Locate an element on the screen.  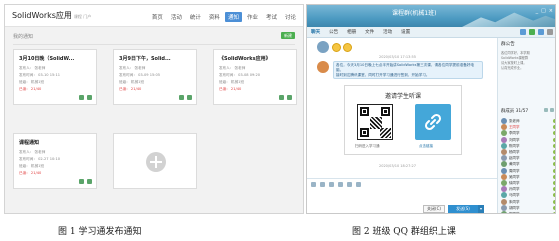
new-notice-button: 新建 is located at coordinates (288, 35).